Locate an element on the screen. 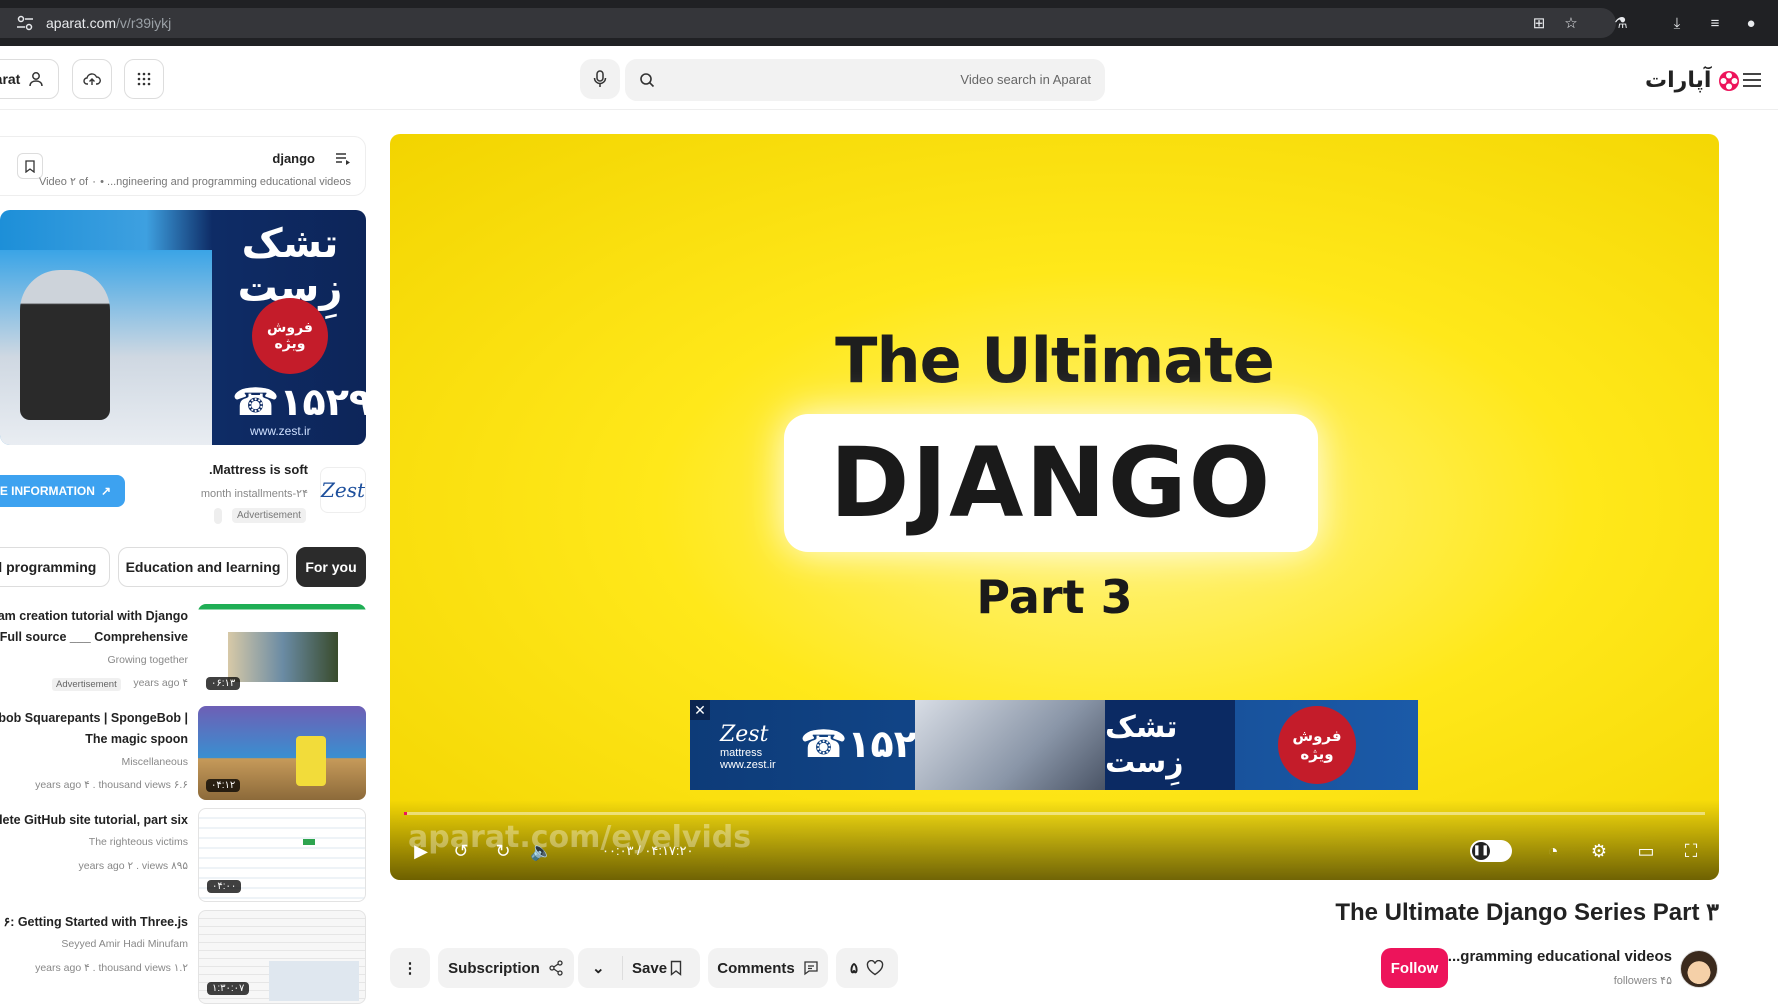 The height and width of the screenshot is (1005, 1778). sidebar-ad-image: تشک زِست فروش ویژه ☎۱۵۲۹ www.zest.ir is located at coordinates (183, 327).